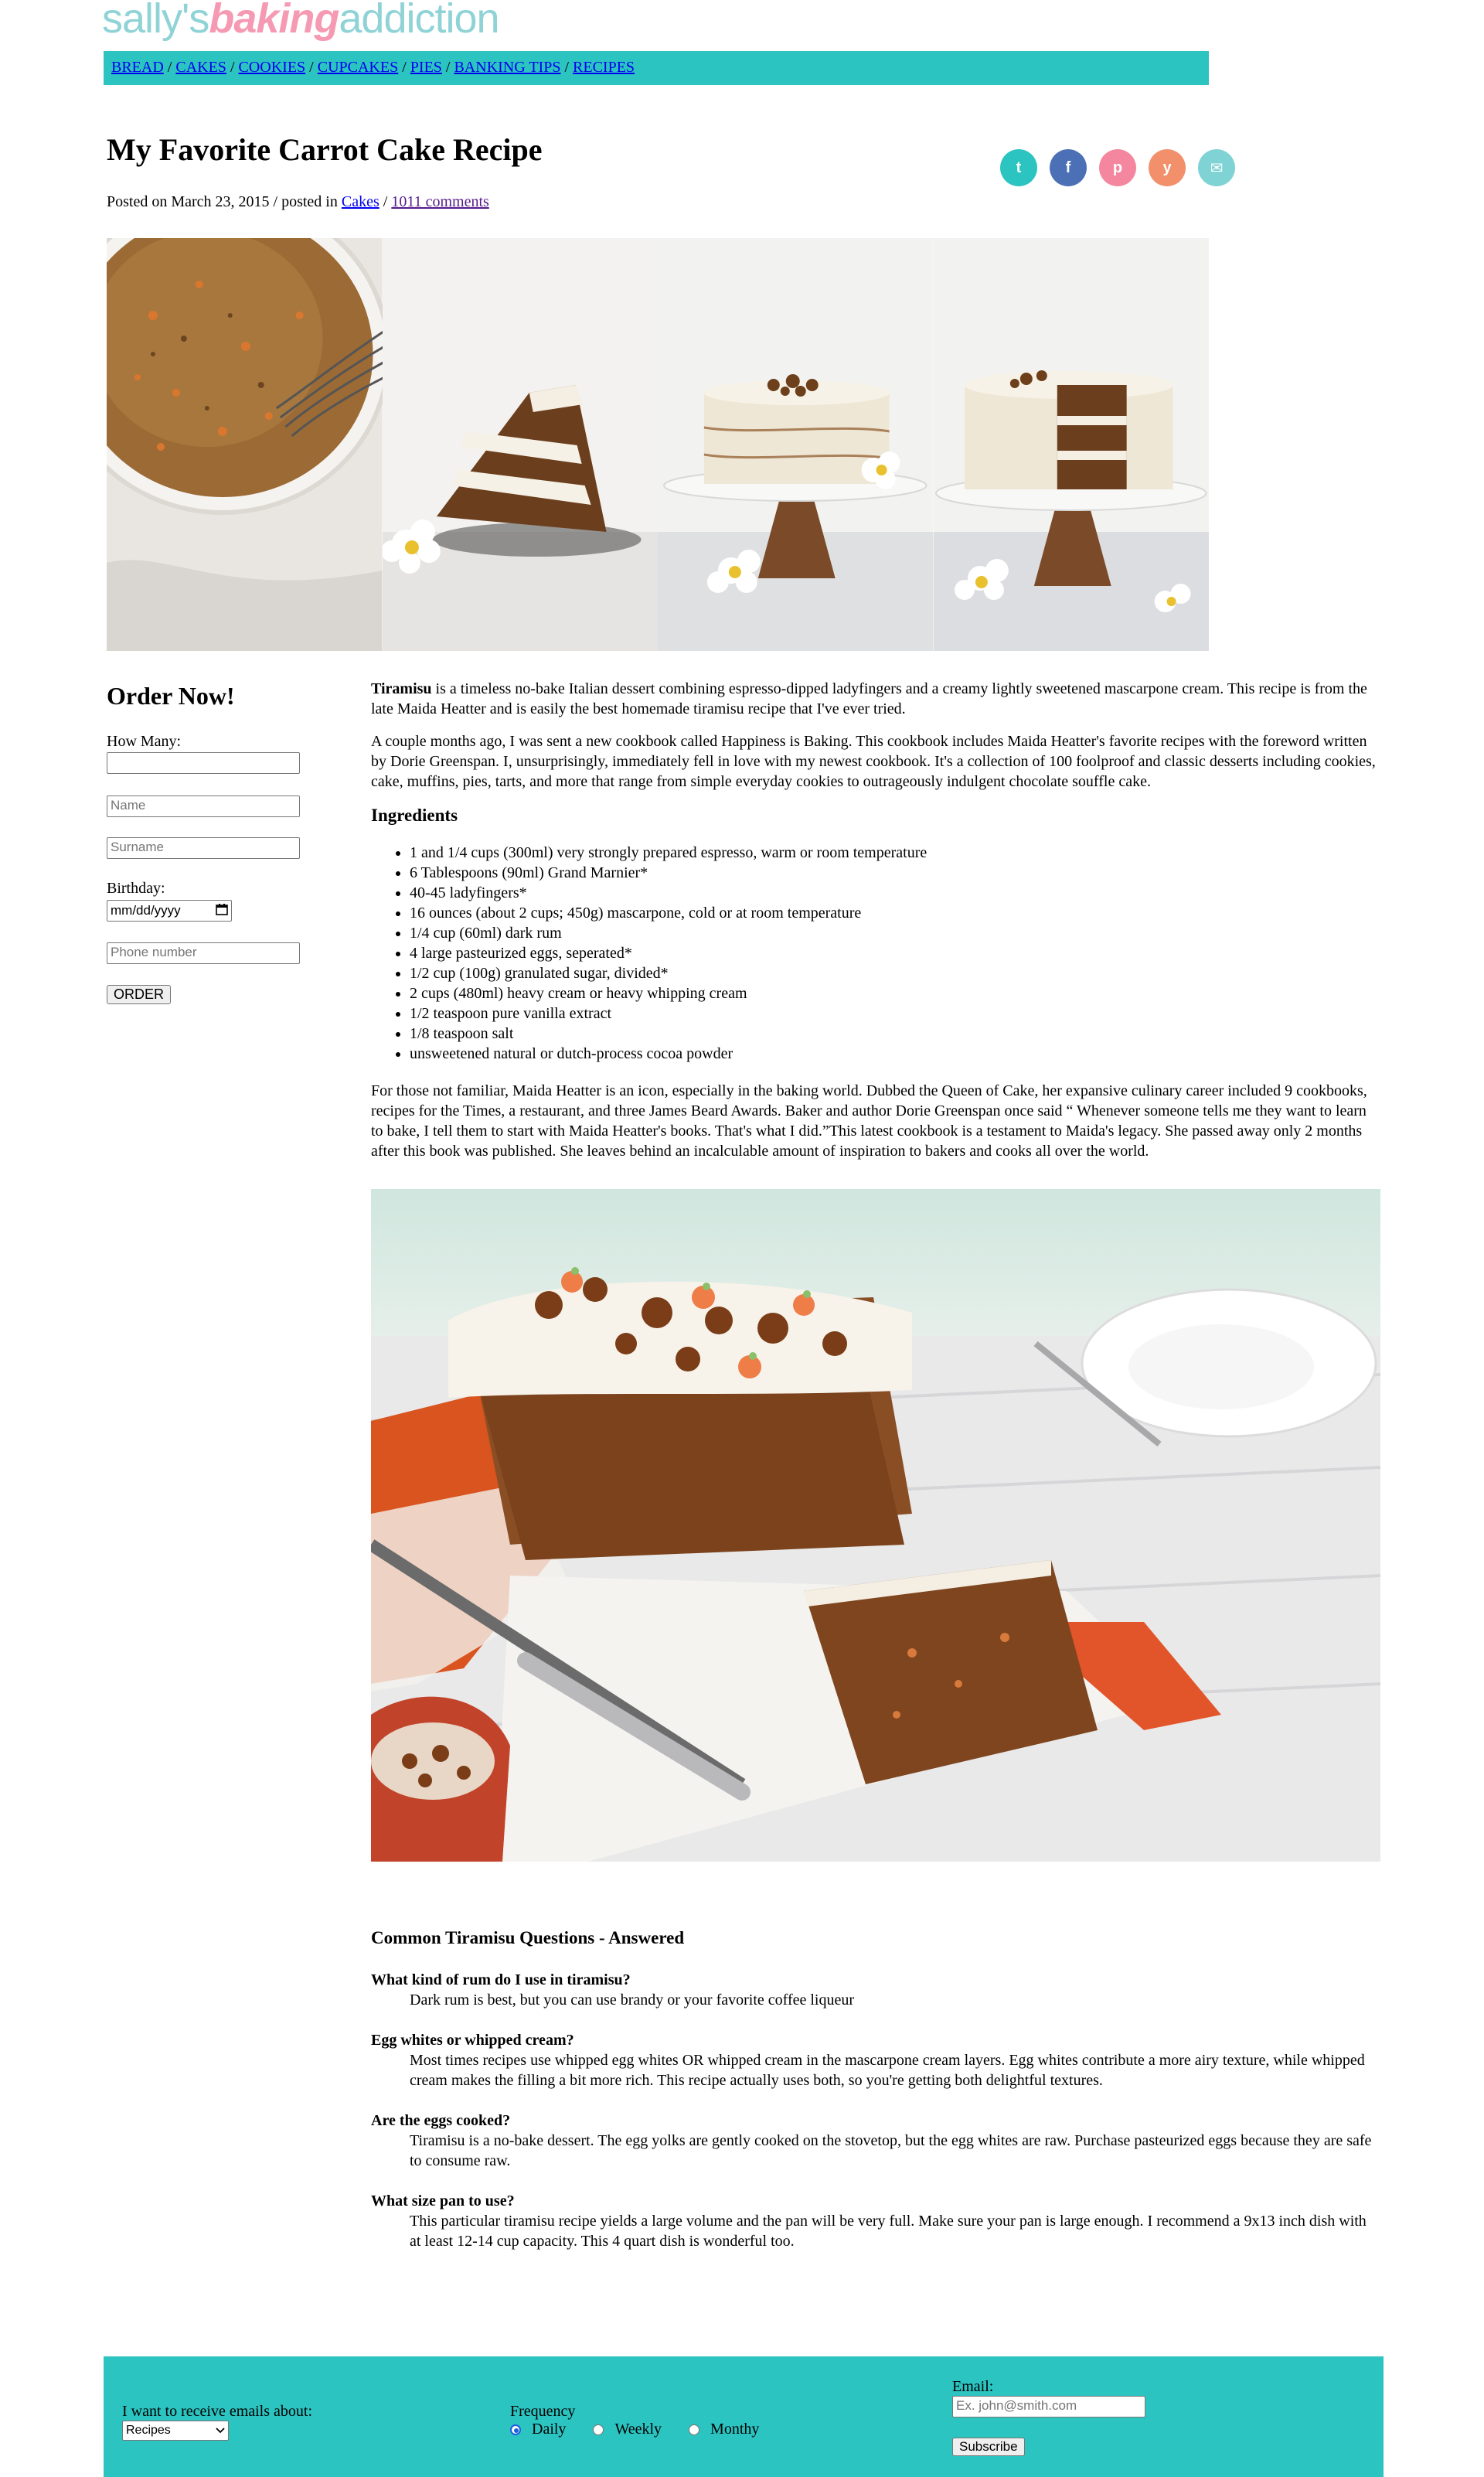 This screenshot has width=1484, height=2477. I want to click on frequency-group: Frequency Daily Weekly Monthy, so click(646, 2421).